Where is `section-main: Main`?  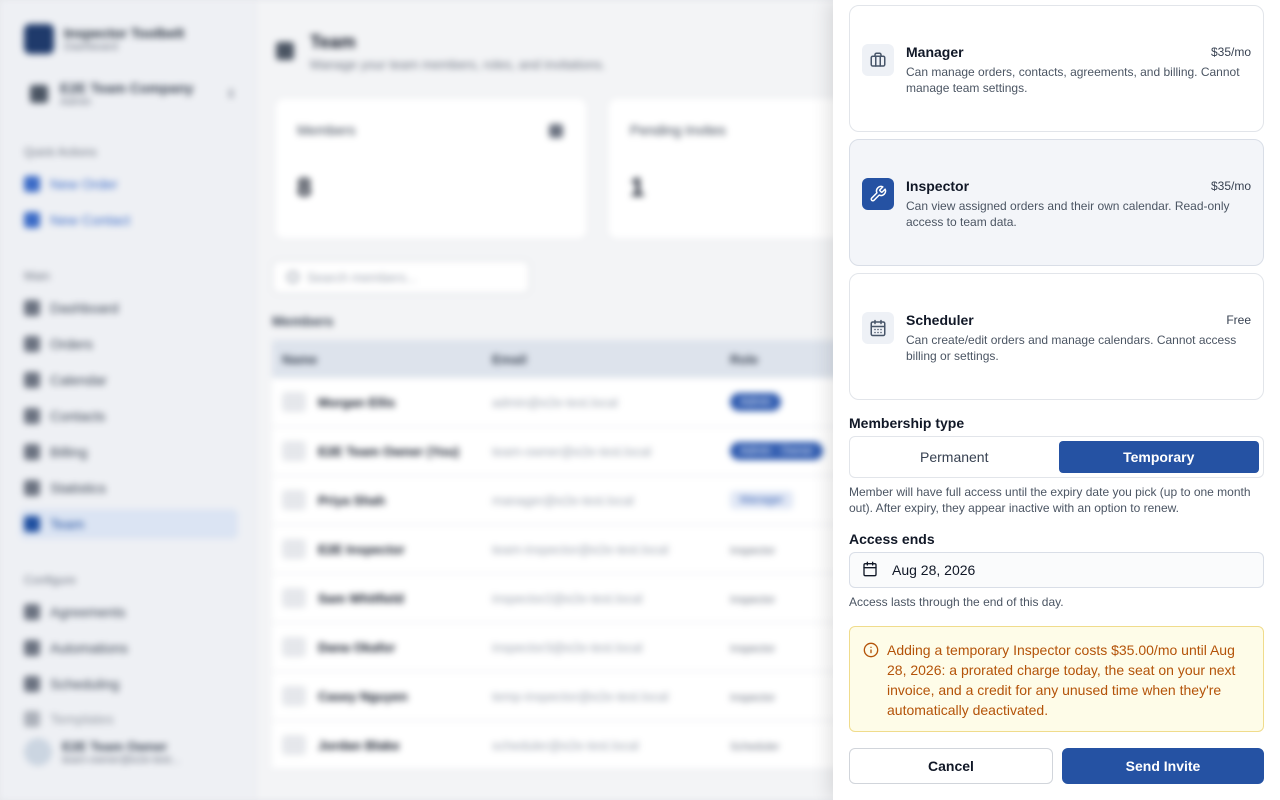 section-main: Main is located at coordinates (37, 276).